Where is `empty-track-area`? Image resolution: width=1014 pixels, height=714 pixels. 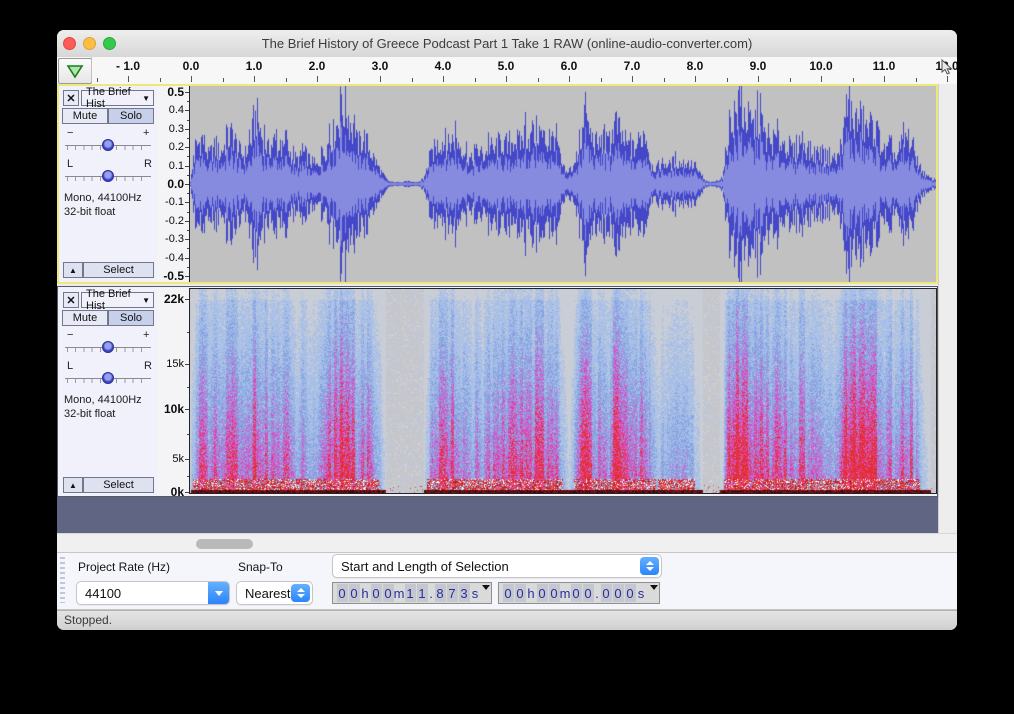
empty-track-area is located at coordinates (497, 515).